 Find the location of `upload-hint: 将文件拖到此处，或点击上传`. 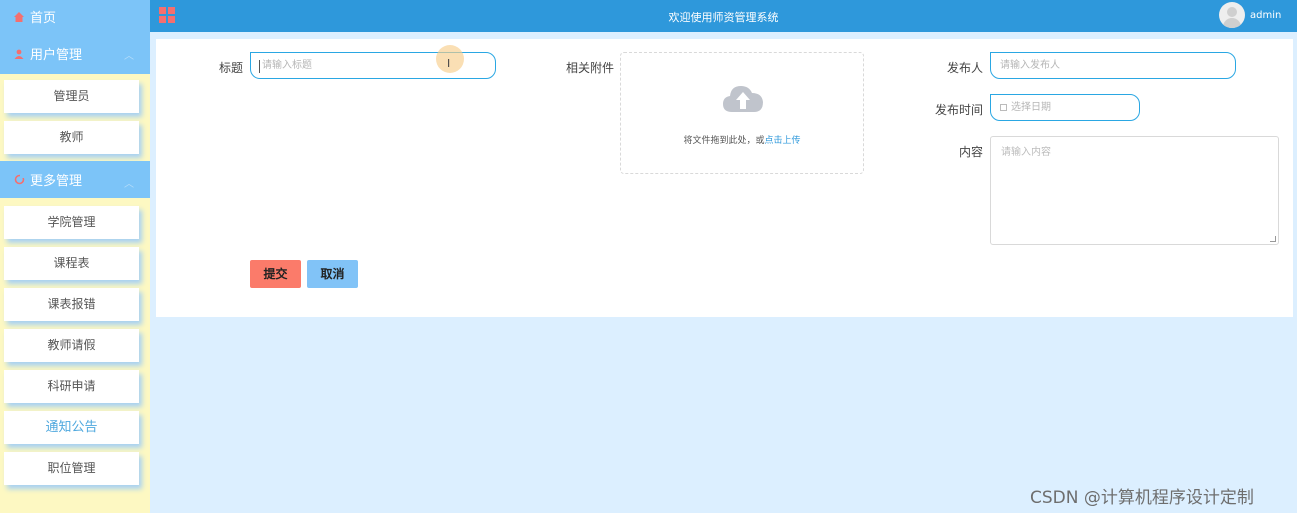

upload-hint: 将文件拖到此处，或点击上传 is located at coordinates (742, 141).